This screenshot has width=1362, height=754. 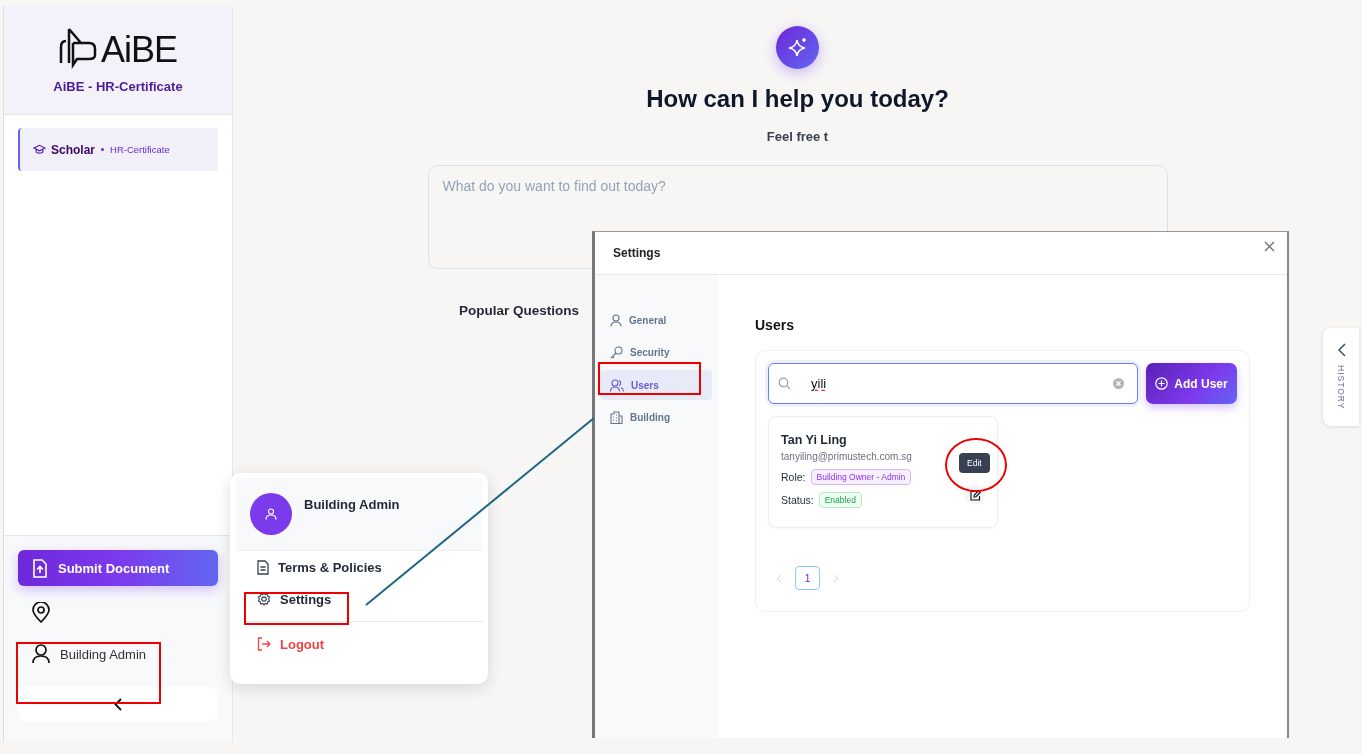 I want to click on search-icon, so click(x=784, y=383).